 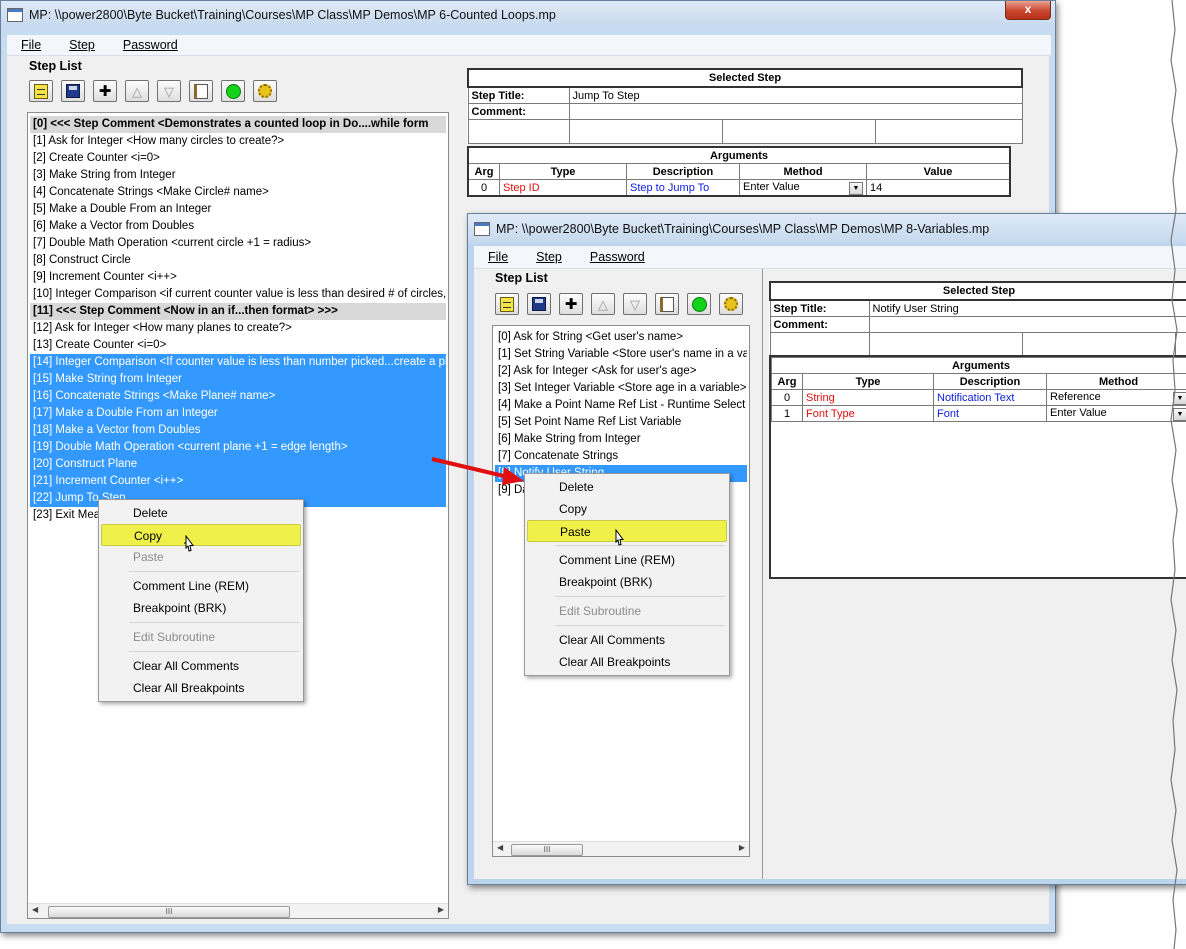 I want to click on step-row: [2] Ask for Integer <Ask for user's age>, so click(x=621, y=371).